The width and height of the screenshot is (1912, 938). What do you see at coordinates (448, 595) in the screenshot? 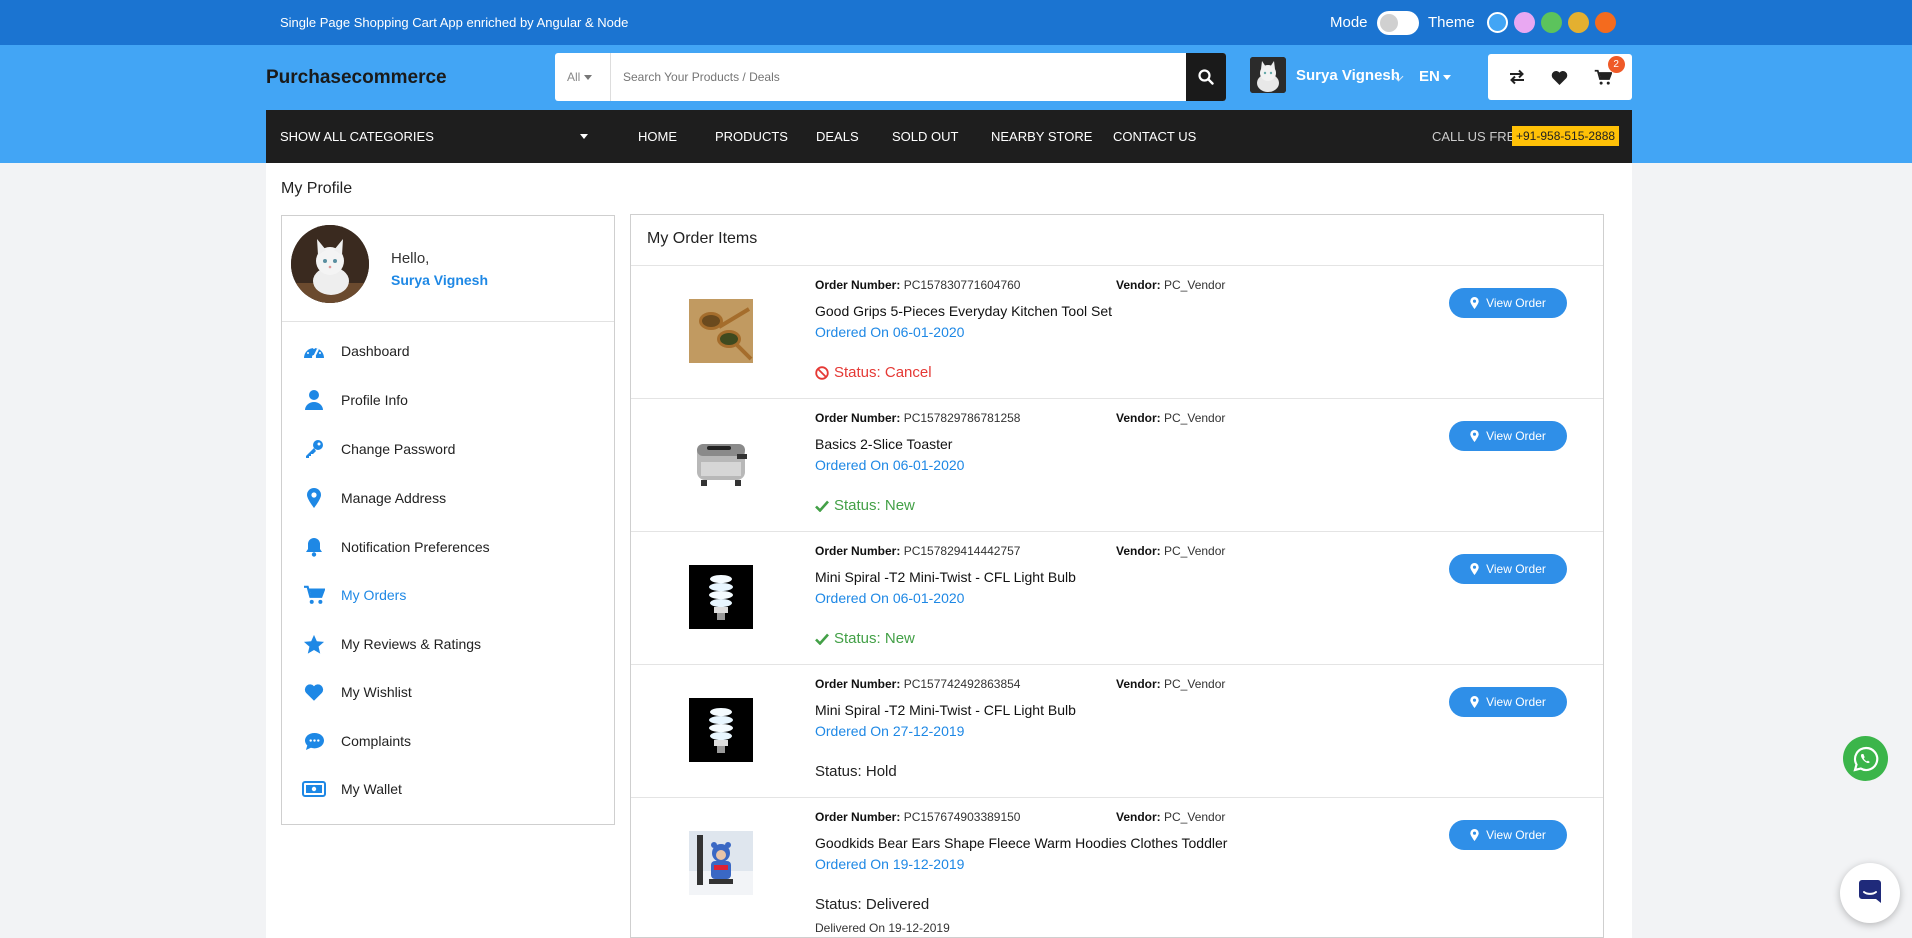
I see `sidebar-item-my-orders: My Orders` at bounding box center [448, 595].